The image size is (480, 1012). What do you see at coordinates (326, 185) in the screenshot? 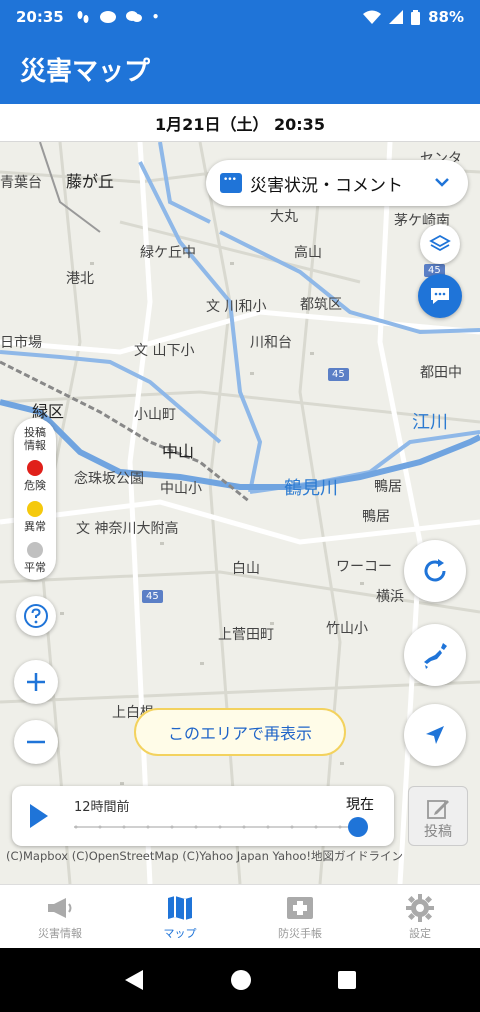
I see `comment-filter-label: 災害状況・コメント` at bounding box center [326, 185].